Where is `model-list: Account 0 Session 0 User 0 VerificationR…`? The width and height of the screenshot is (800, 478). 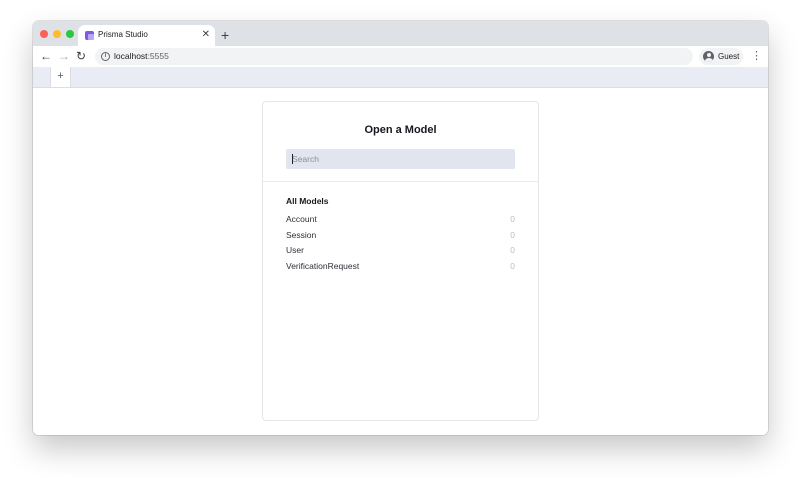
model-list: Account 0 Session 0 User 0 VerificationR… is located at coordinates (400, 245).